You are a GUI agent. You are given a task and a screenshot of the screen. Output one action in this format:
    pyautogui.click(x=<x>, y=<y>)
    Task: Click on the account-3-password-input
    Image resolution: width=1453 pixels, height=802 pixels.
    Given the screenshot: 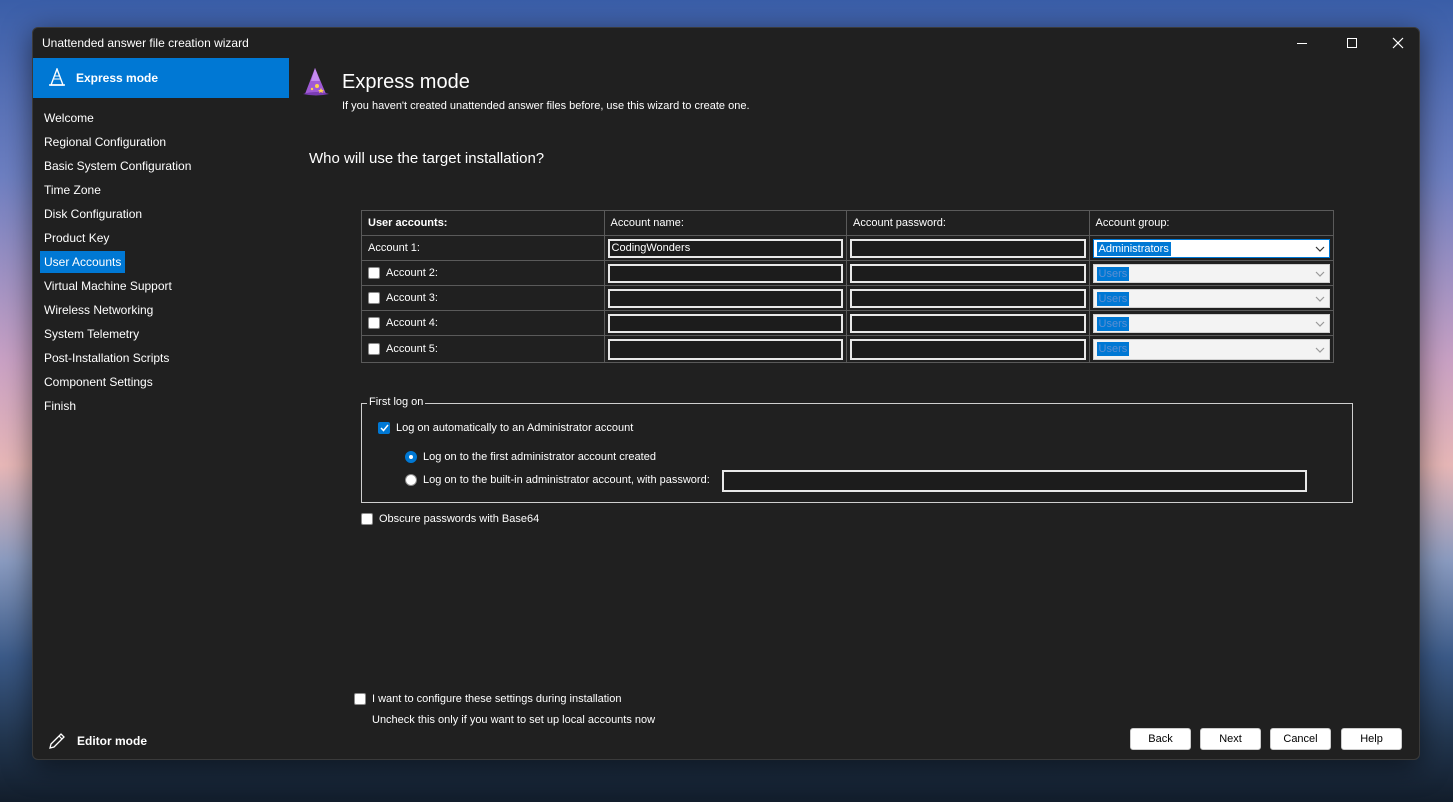 What is the action you would take?
    pyautogui.click(x=968, y=298)
    